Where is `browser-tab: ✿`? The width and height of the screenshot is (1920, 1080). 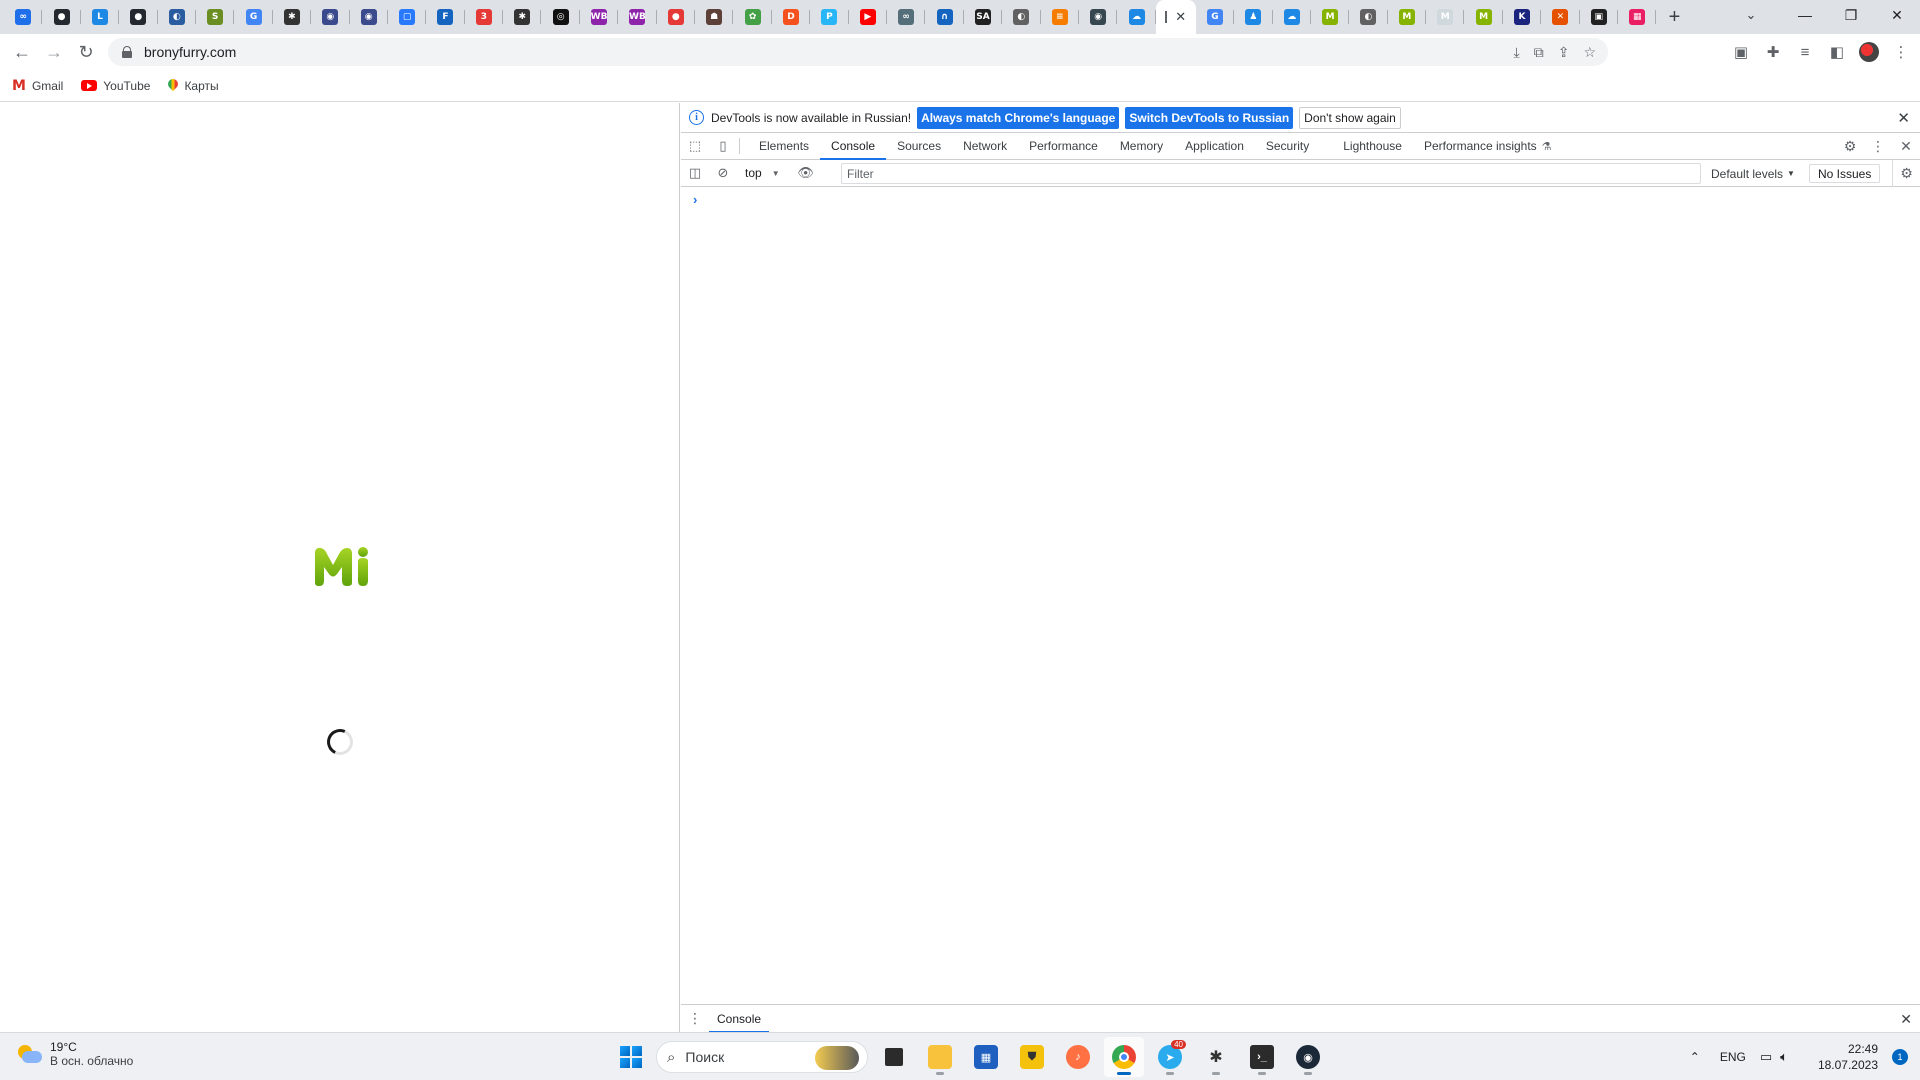
browser-tab: ✿ is located at coordinates (753, 17).